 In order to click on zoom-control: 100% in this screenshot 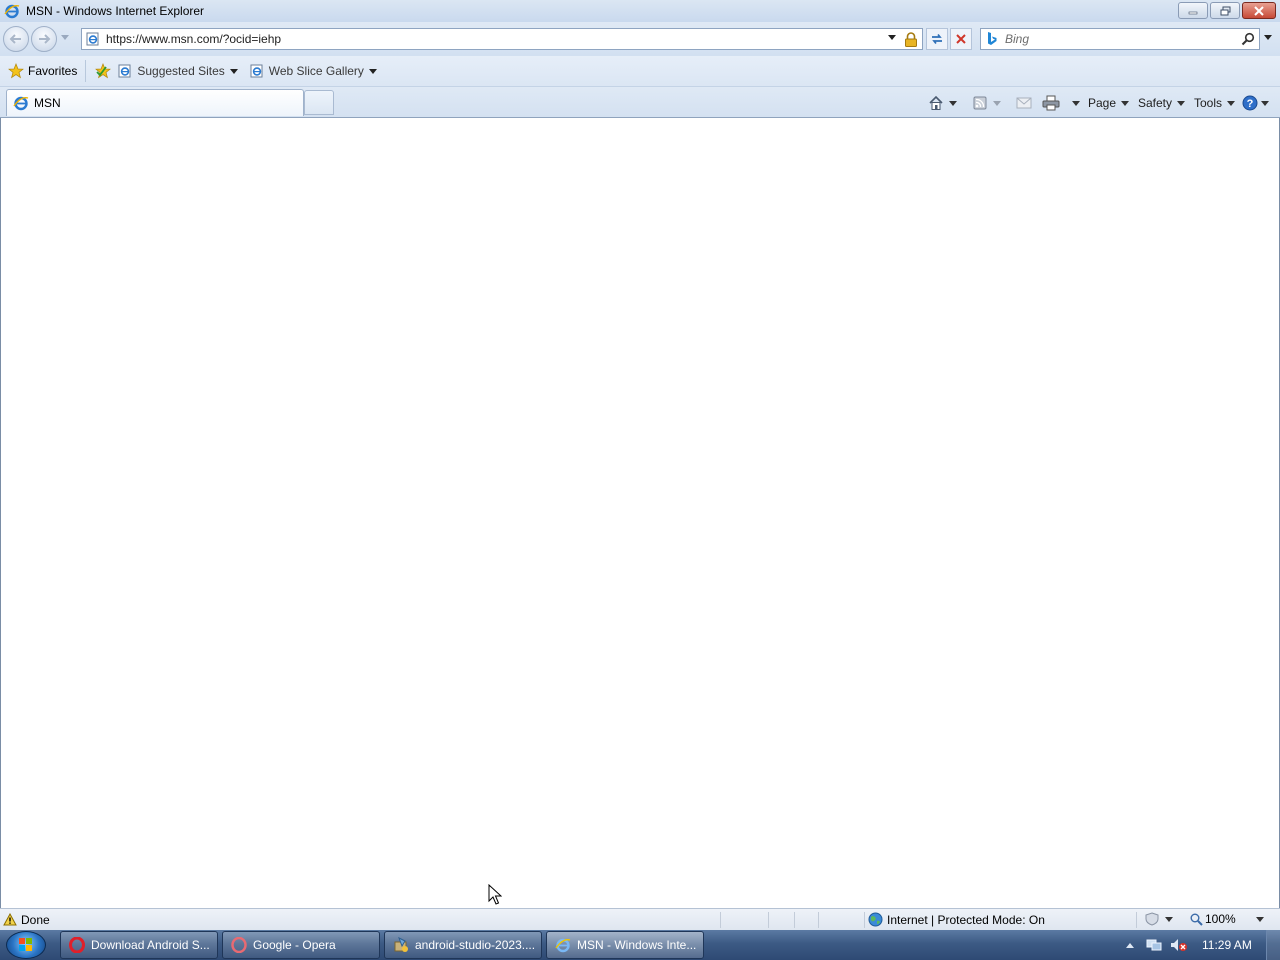, I will do `click(1227, 919)`.